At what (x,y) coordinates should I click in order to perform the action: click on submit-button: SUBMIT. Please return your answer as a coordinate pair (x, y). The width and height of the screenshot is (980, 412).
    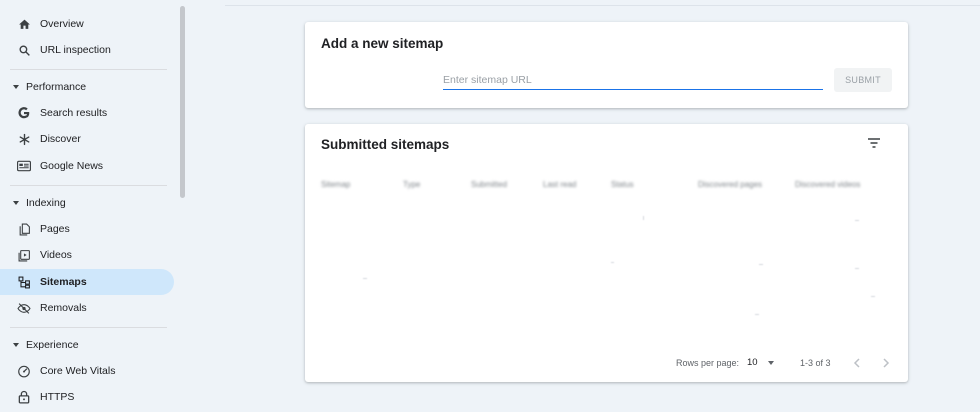
    Looking at the image, I should click on (863, 80).